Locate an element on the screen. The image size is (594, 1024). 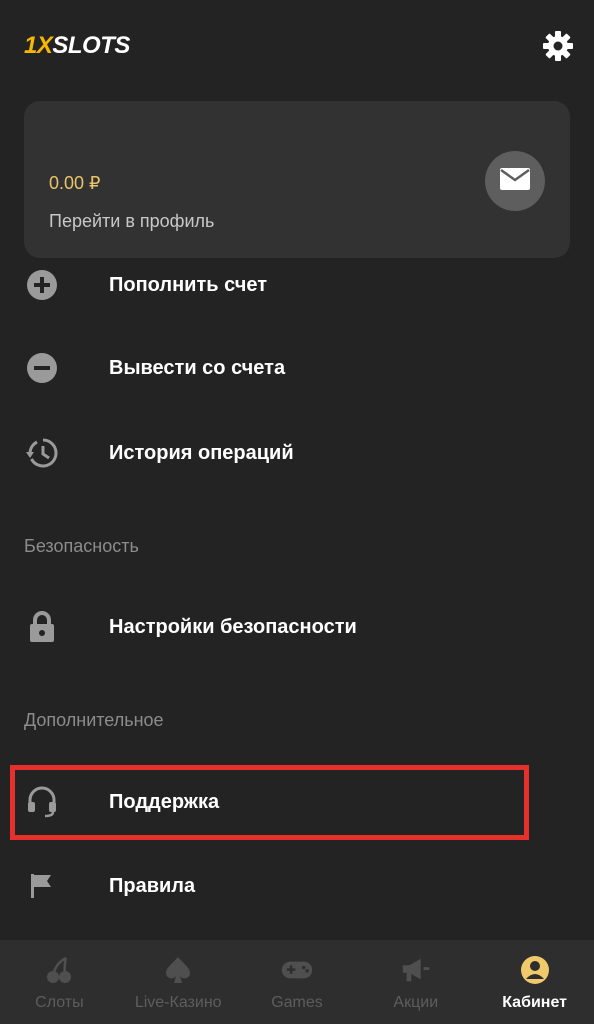
settings-button is located at coordinates (558, 48).